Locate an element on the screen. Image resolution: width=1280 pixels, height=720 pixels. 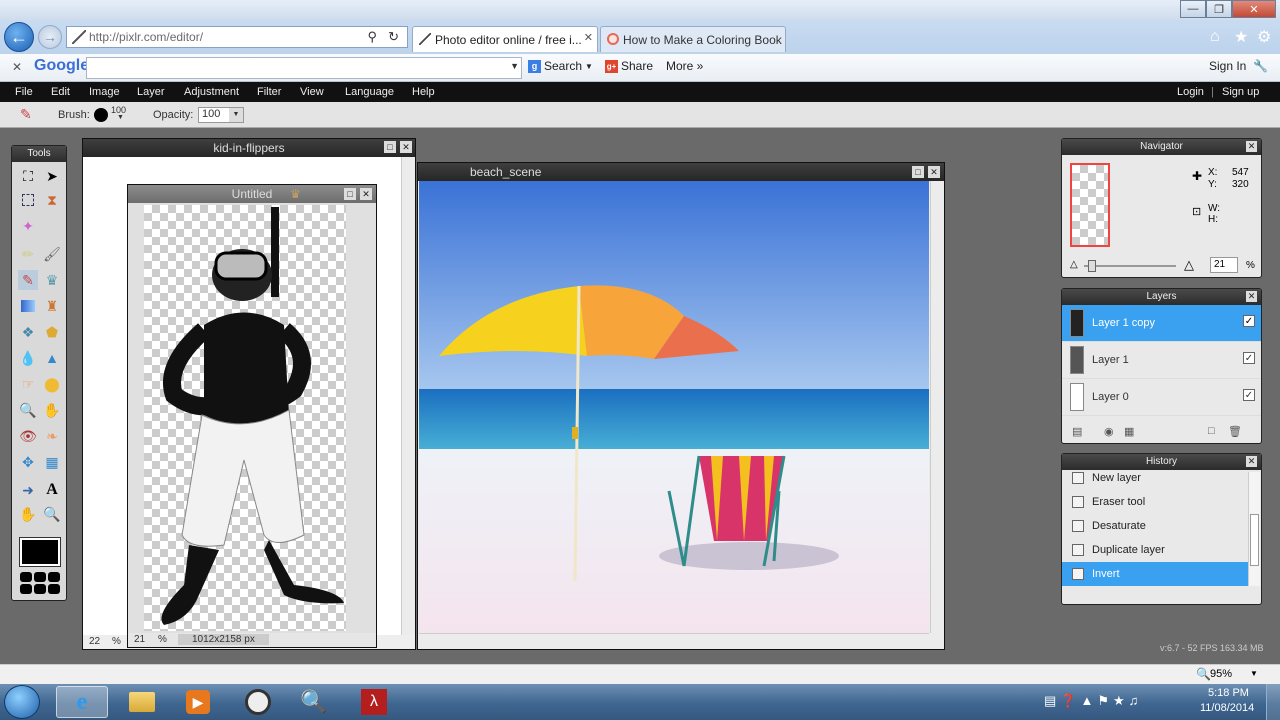
acrobat-icon: λ is located at coordinates (374, 702).